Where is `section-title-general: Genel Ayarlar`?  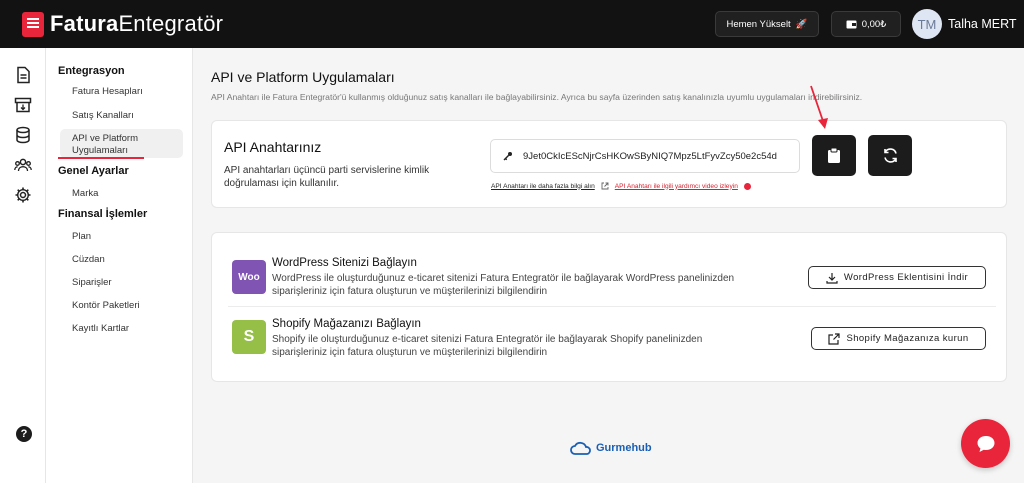 section-title-general: Genel Ayarlar is located at coordinates (93, 171).